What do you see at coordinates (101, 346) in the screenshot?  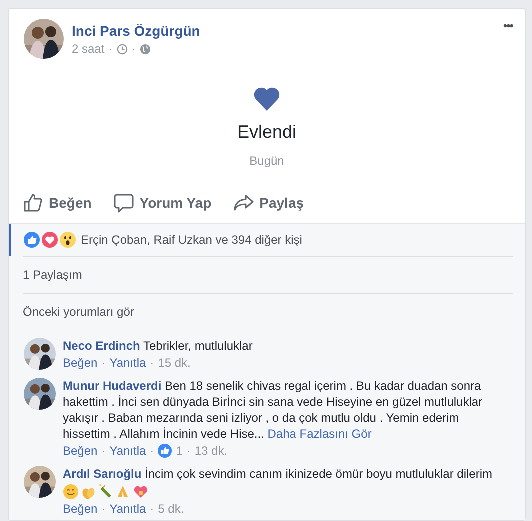 I see `commenter-name: Neco Erdinch` at bounding box center [101, 346].